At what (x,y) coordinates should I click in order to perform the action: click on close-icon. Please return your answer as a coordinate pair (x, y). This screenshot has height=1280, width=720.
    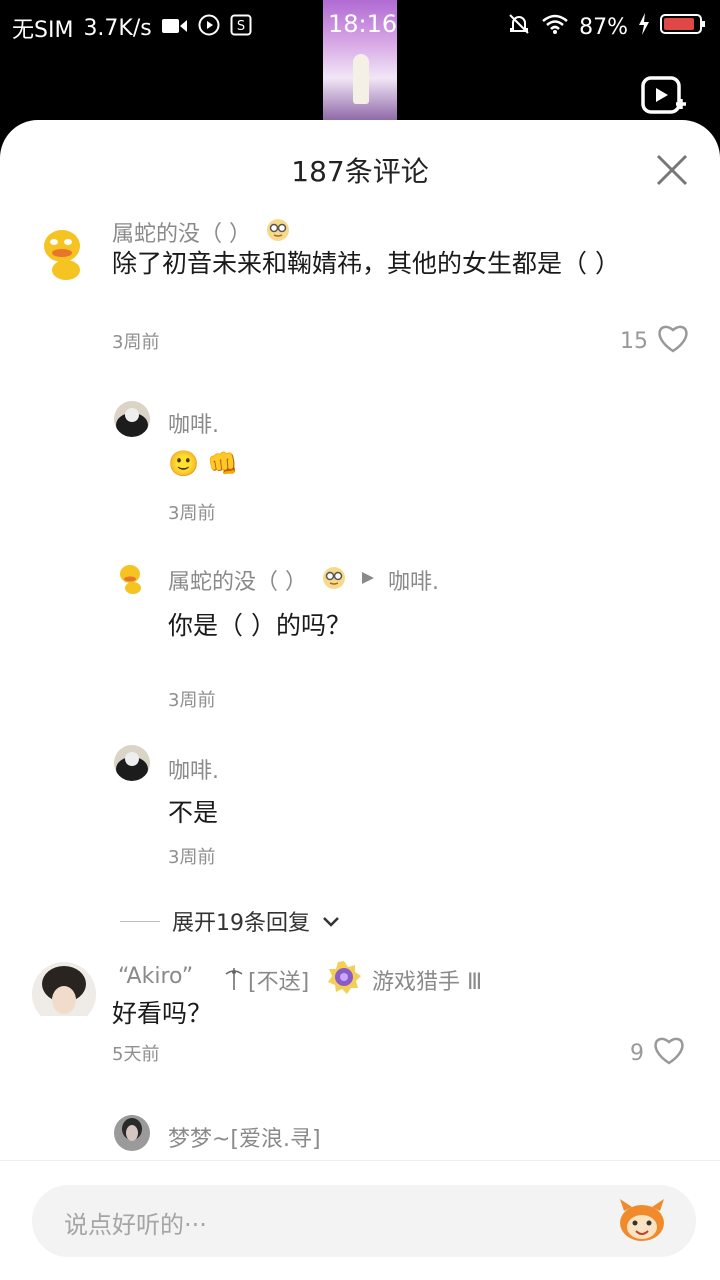
    Looking at the image, I should click on (672, 170).